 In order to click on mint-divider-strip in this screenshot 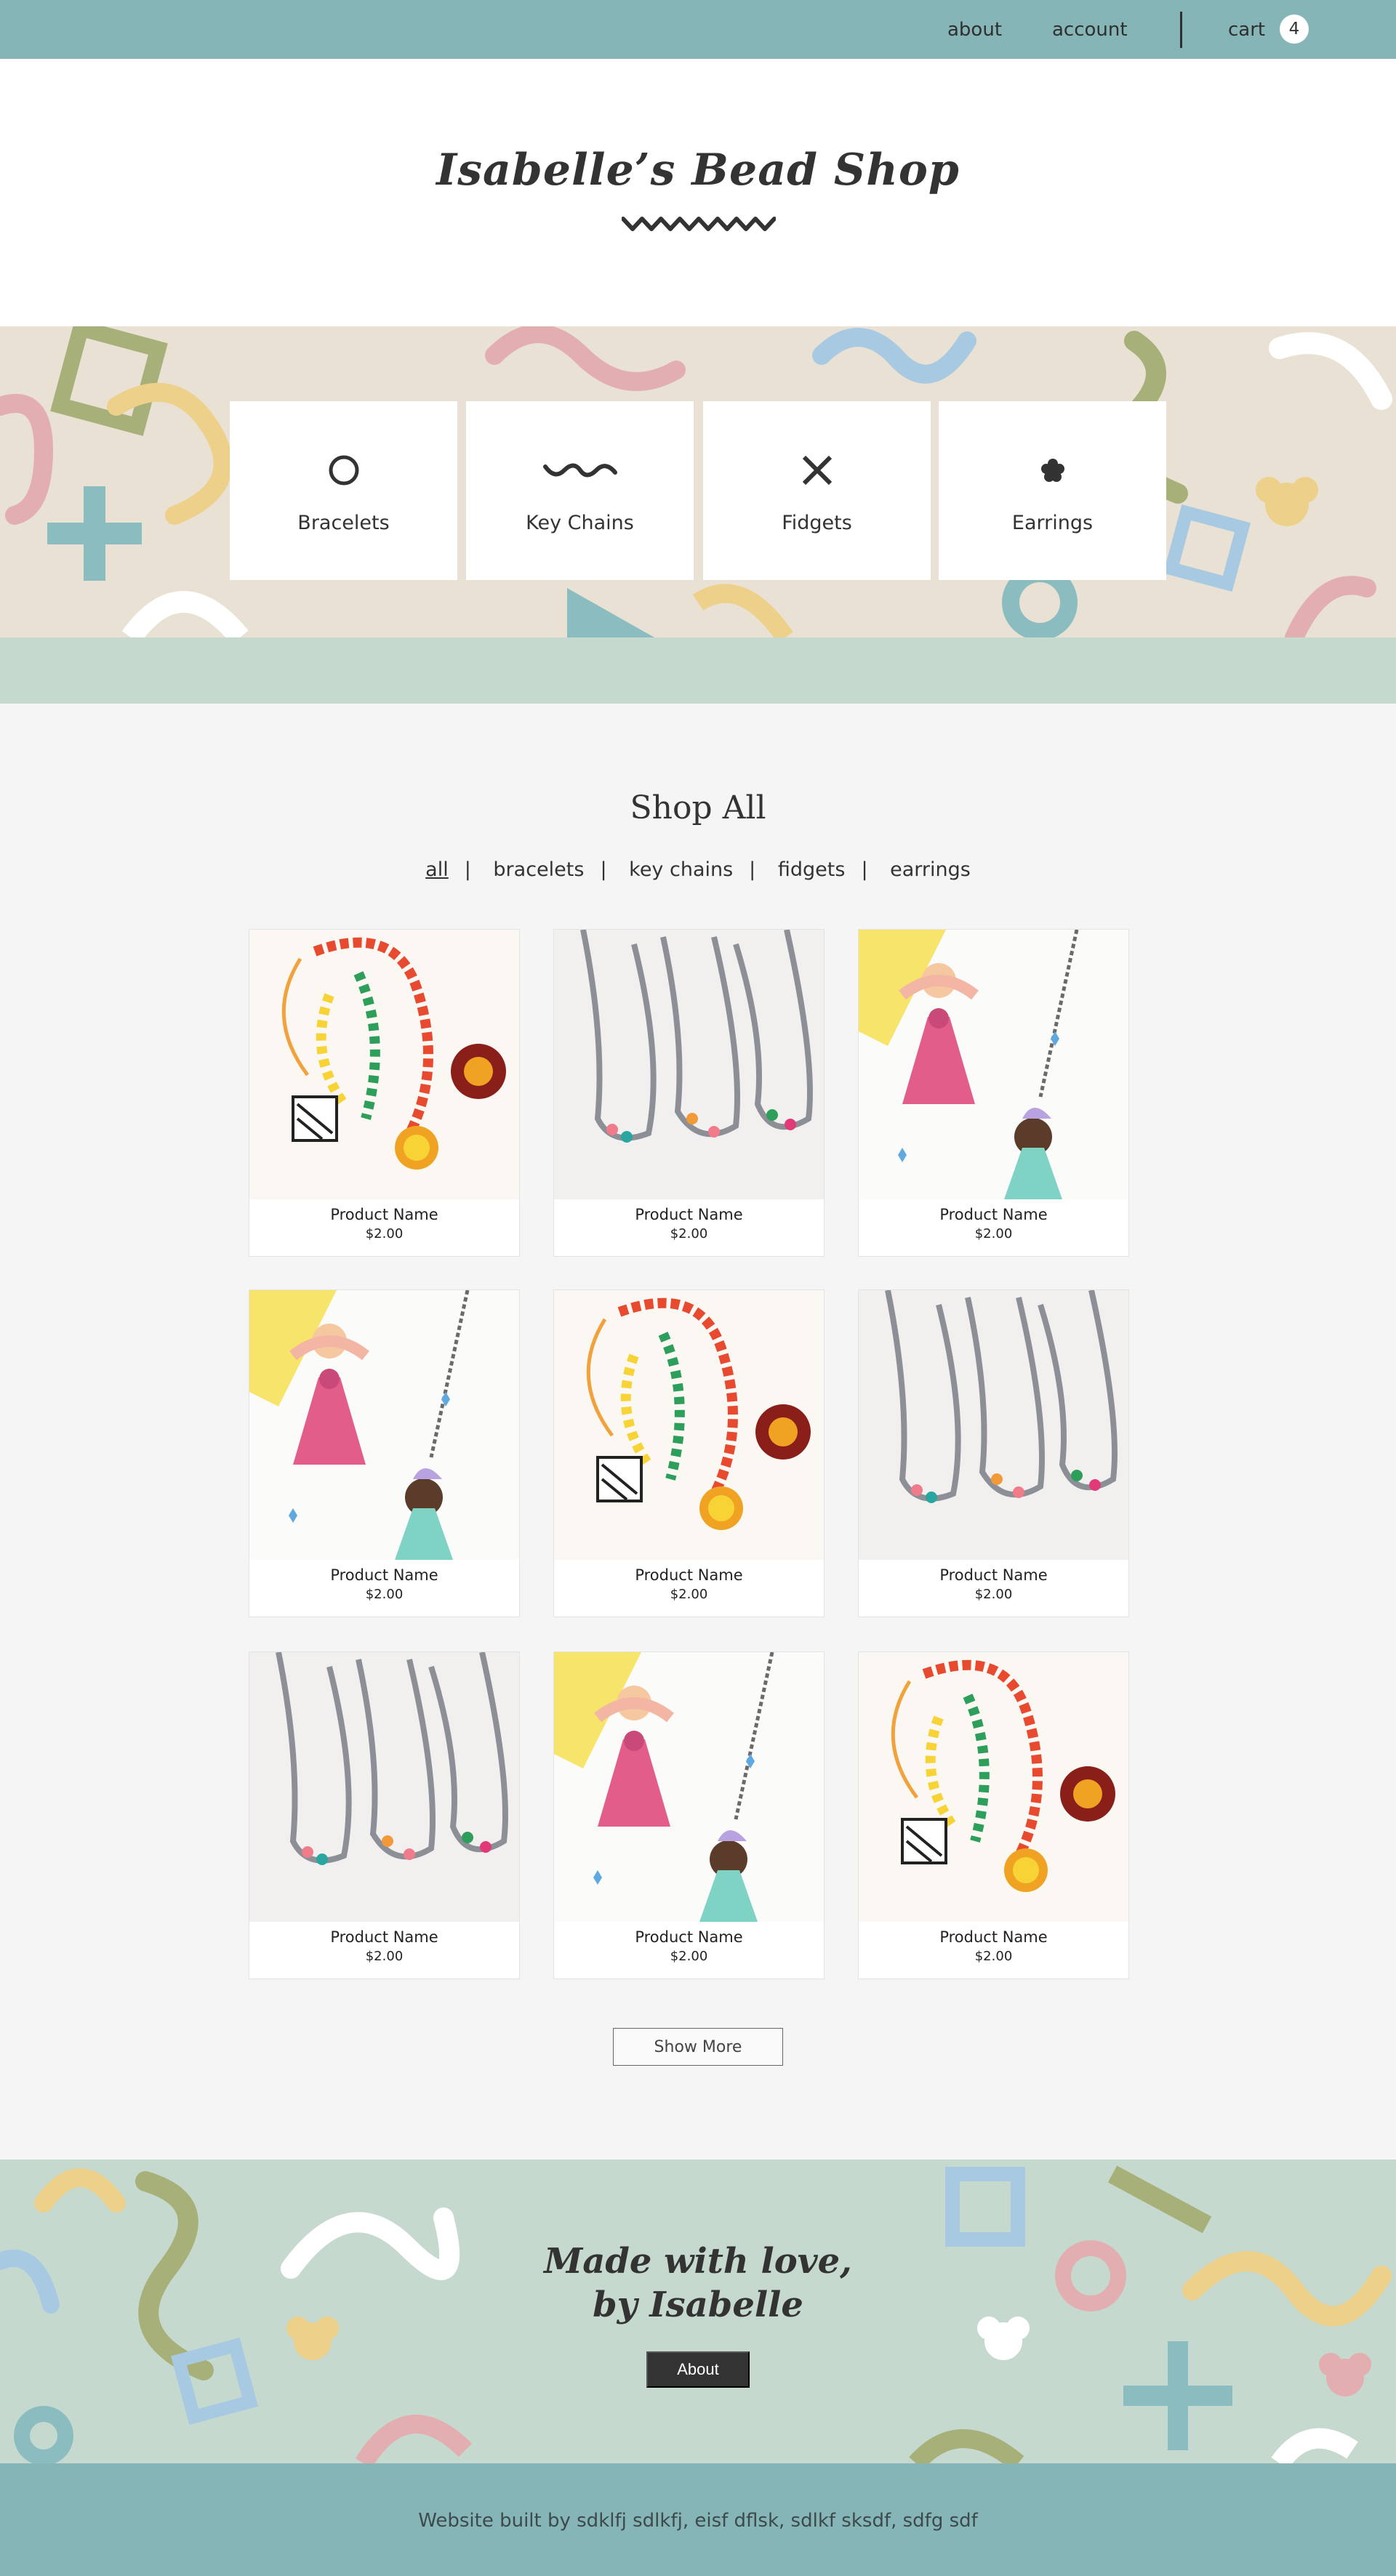, I will do `click(698, 670)`.